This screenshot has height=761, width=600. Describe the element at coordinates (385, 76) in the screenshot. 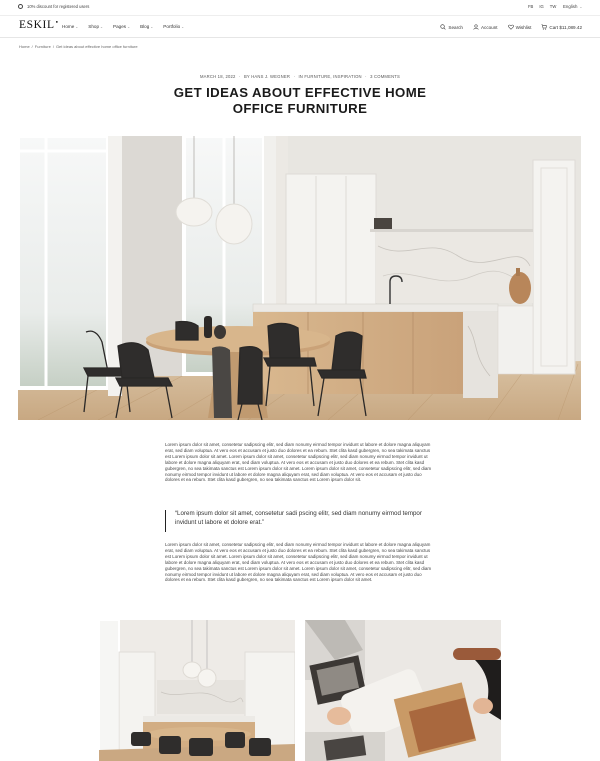

I see `article-comments-link: 3 COMMENTS` at that location.